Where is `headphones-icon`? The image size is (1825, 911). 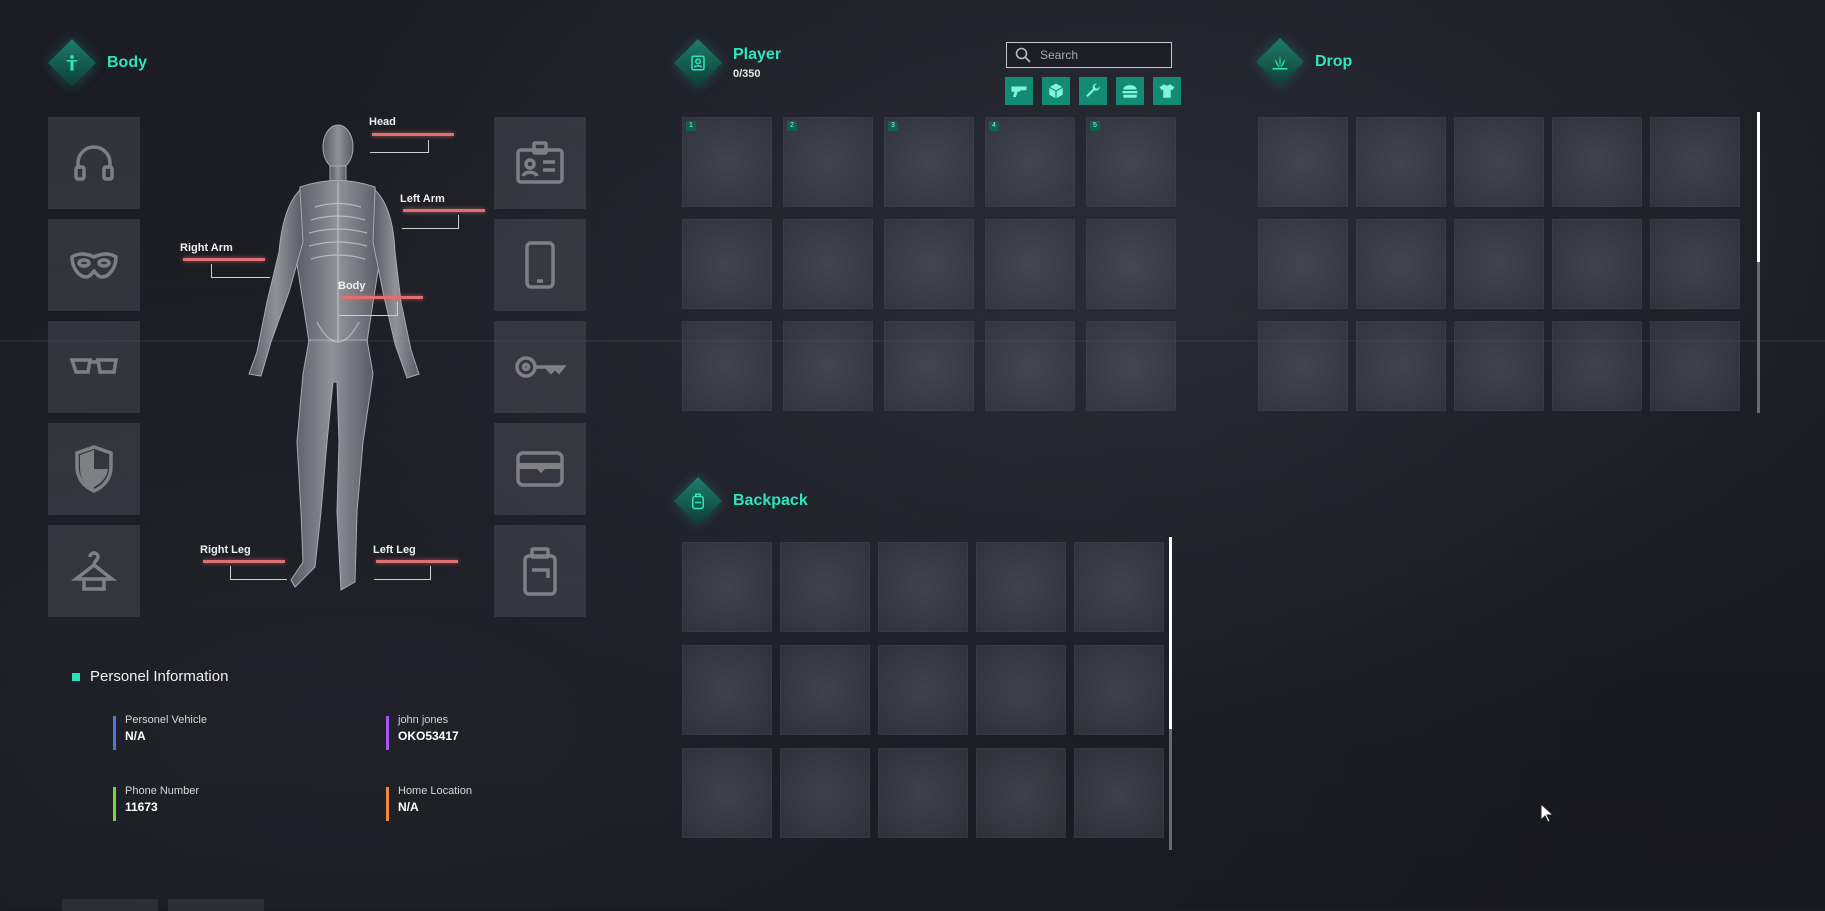
headphones-icon is located at coordinates (94, 163).